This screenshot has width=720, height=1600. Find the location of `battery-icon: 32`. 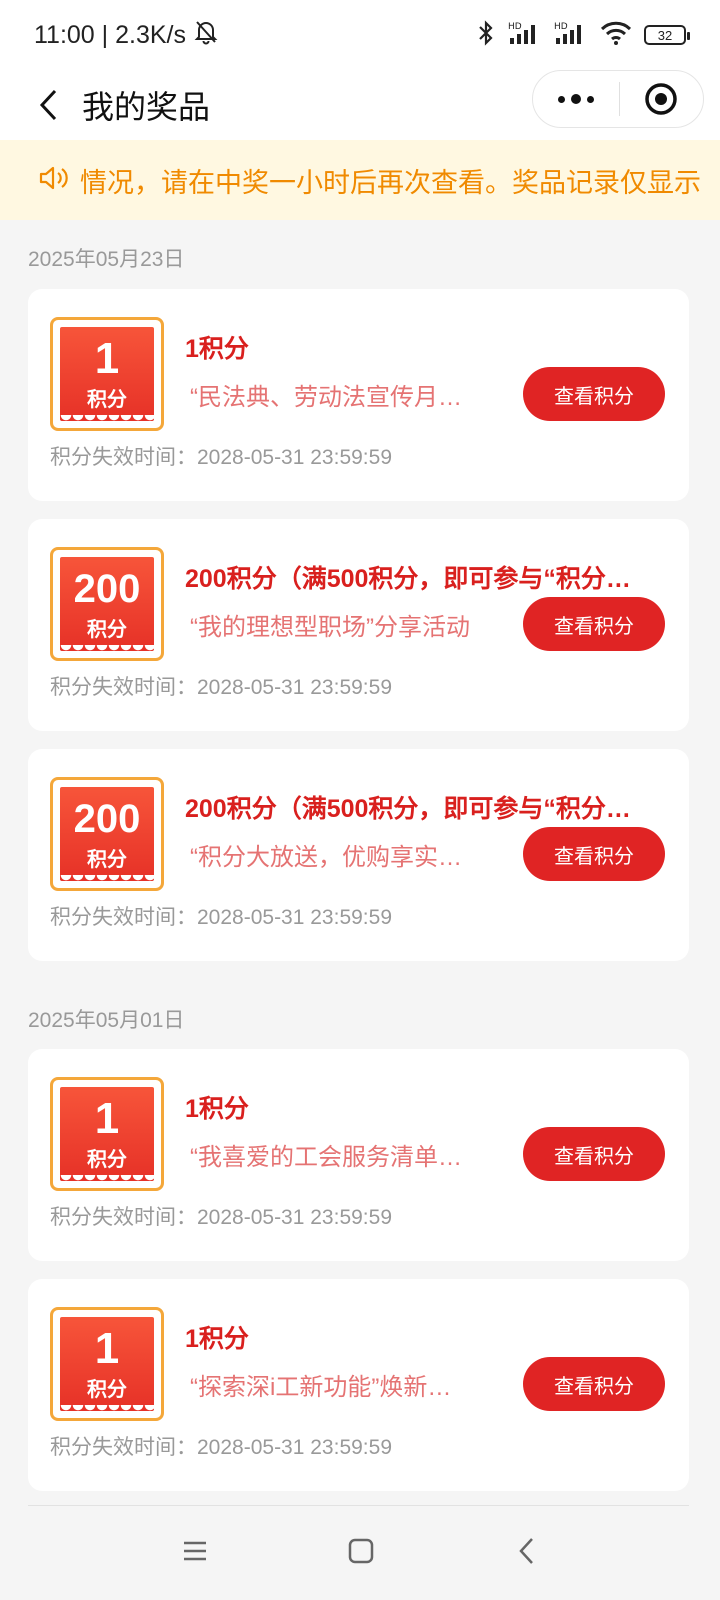

battery-icon: 32 is located at coordinates (667, 35).